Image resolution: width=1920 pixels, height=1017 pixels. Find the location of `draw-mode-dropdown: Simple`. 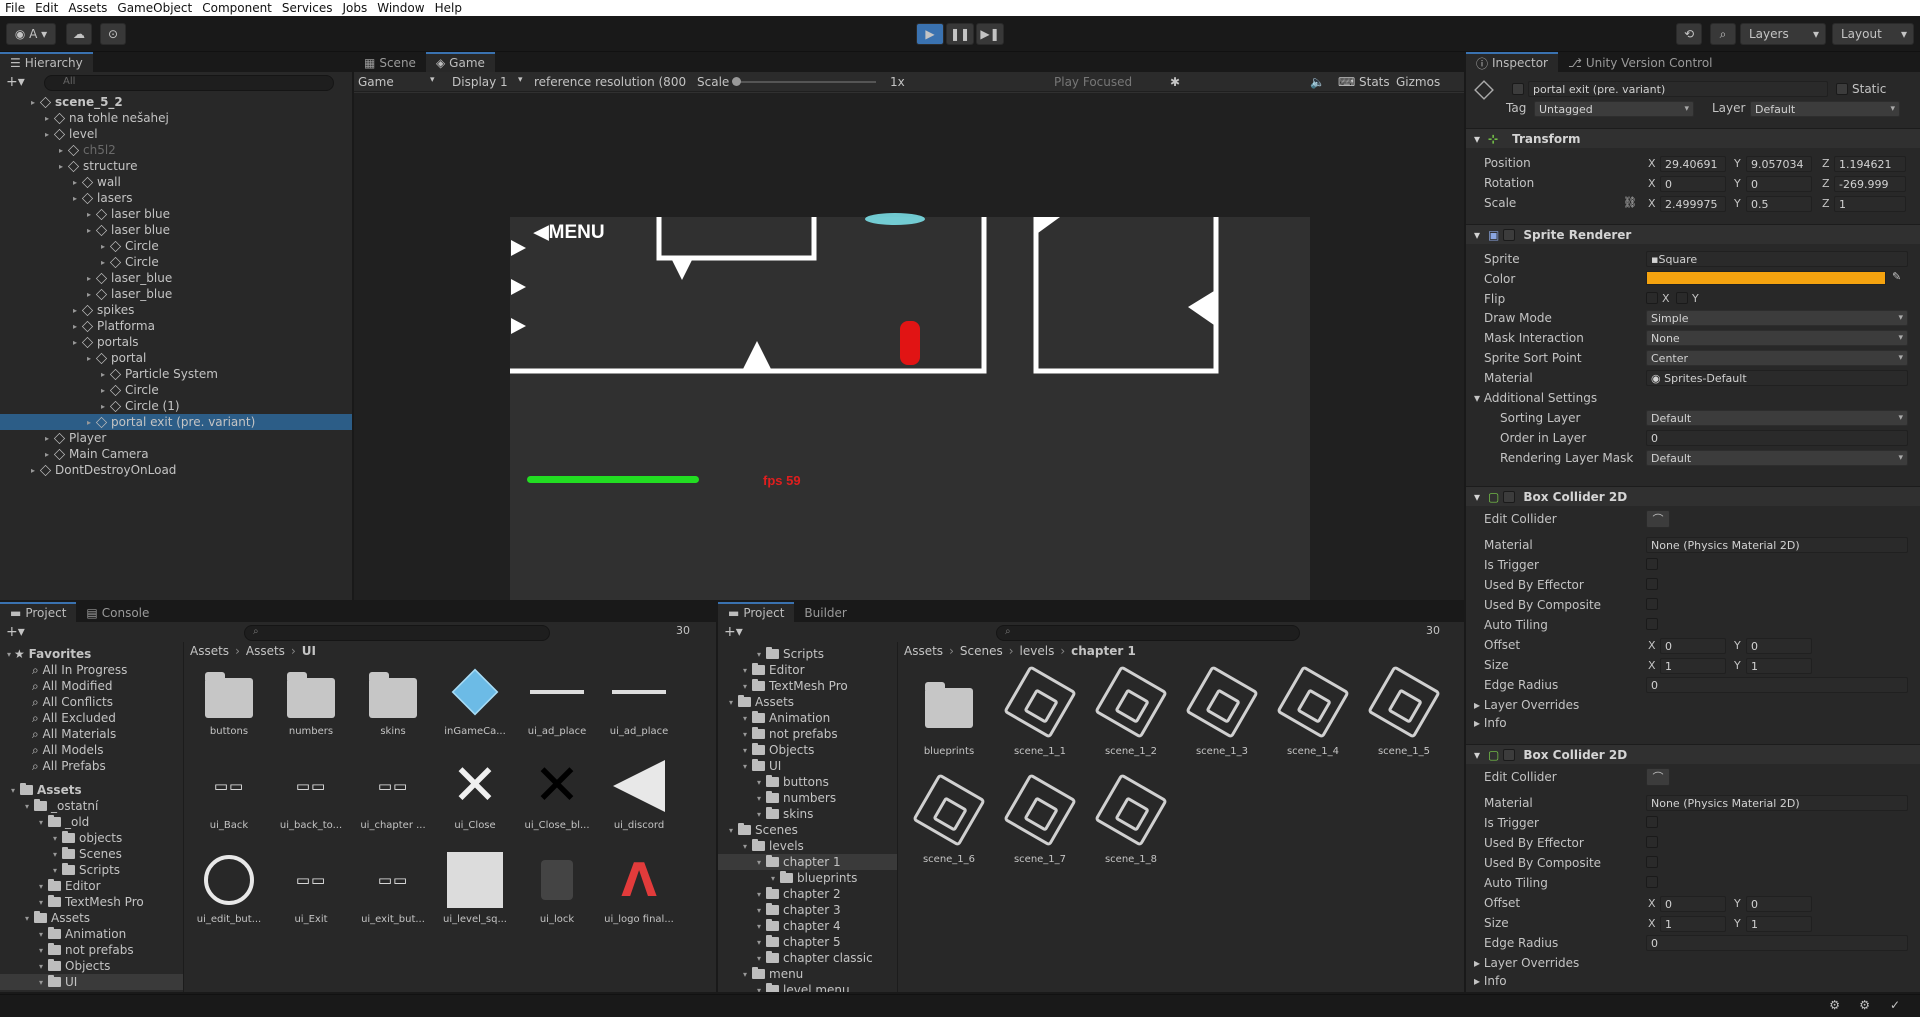

draw-mode-dropdown: Simple is located at coordinates (1777, 318).